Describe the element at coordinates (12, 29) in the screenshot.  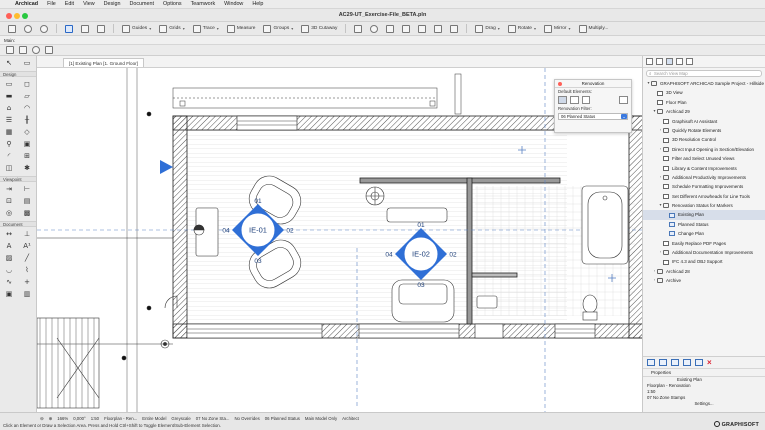
I see `home-button` at that location.